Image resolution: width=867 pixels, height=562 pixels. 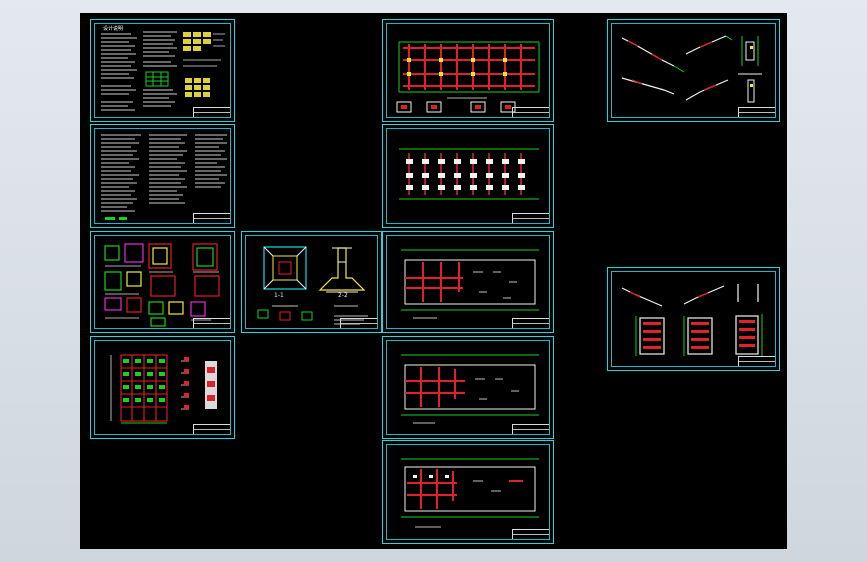 What do you see at coordinates (162, 70) in the screenshot?
I see `sheet-notes-1: 设计说明` at bounding box center [162, 70].